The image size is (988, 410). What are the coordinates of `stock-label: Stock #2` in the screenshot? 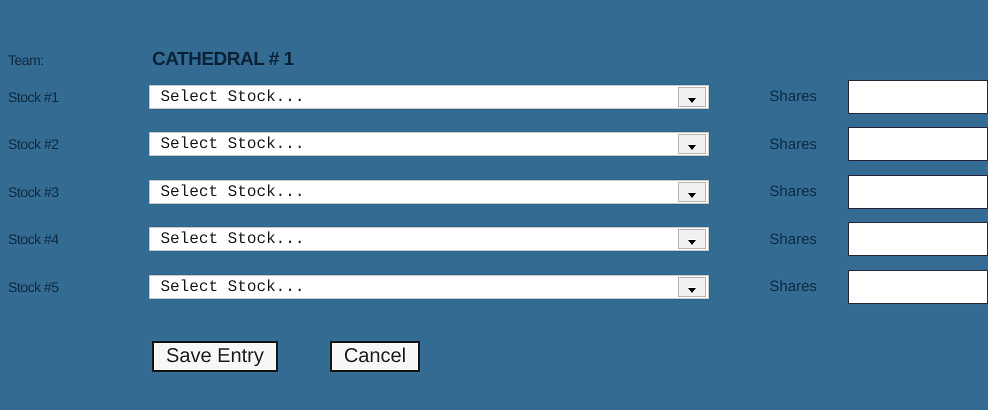 It's located at (34, 144).